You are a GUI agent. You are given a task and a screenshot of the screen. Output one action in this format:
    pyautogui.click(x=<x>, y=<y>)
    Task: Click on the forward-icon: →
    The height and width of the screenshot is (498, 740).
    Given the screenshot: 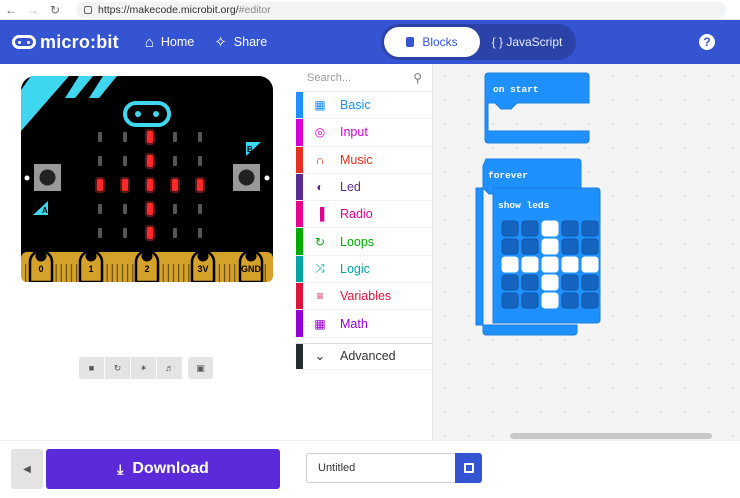 What is the action you would take?
    pyautogui.click(x=33, y=10)
    